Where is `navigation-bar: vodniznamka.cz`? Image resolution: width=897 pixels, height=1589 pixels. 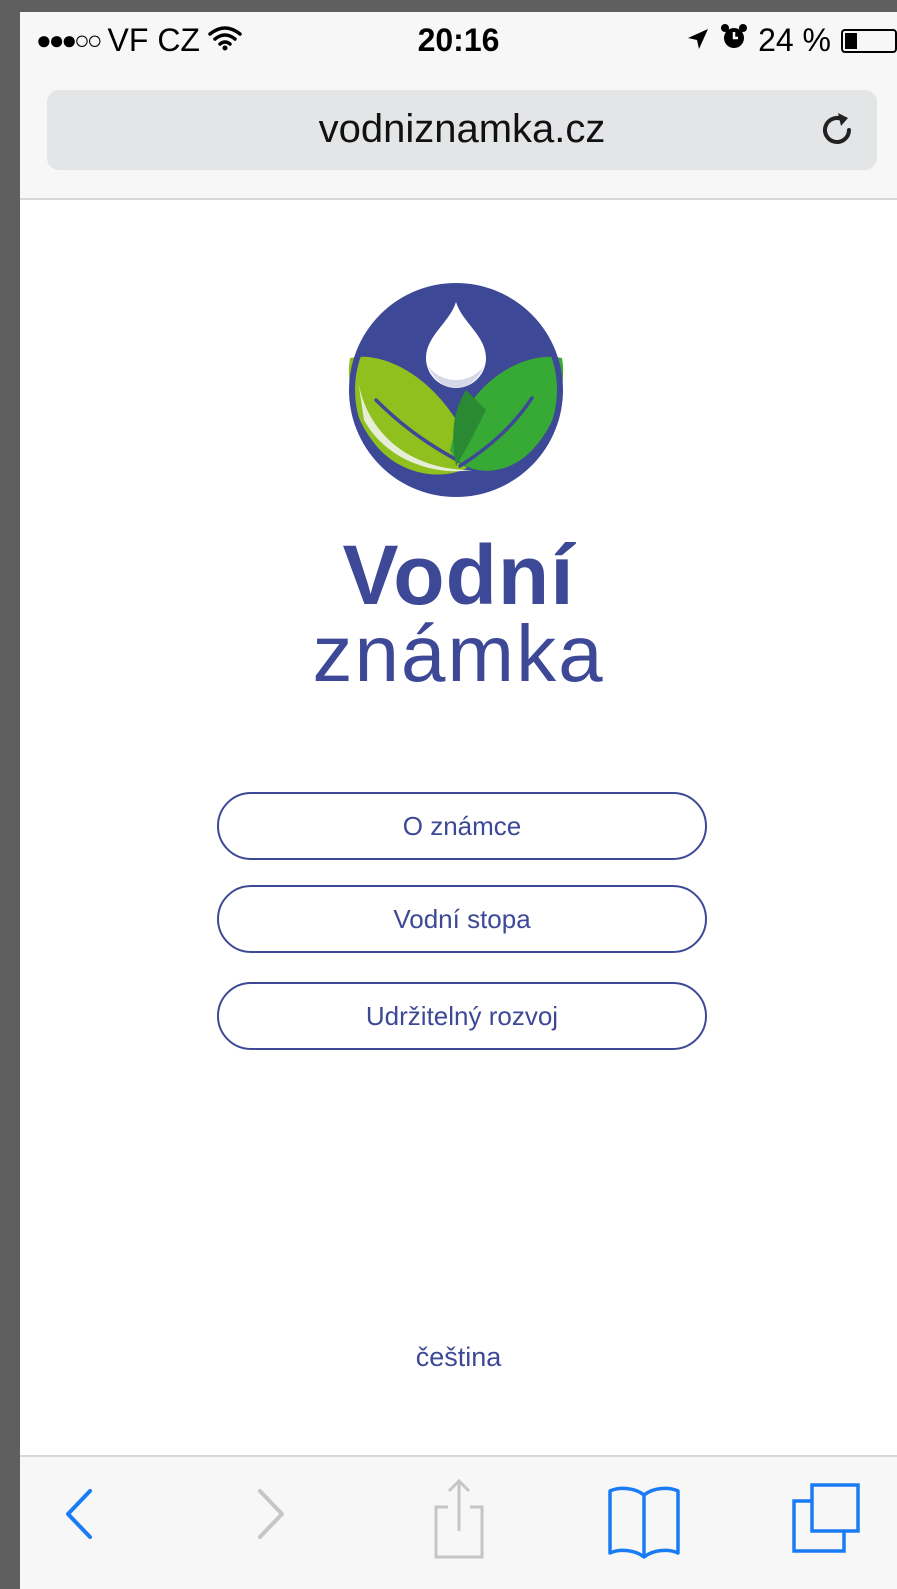 navigation-bar: vodniznamka.cz is located at coordinates (458, 136).